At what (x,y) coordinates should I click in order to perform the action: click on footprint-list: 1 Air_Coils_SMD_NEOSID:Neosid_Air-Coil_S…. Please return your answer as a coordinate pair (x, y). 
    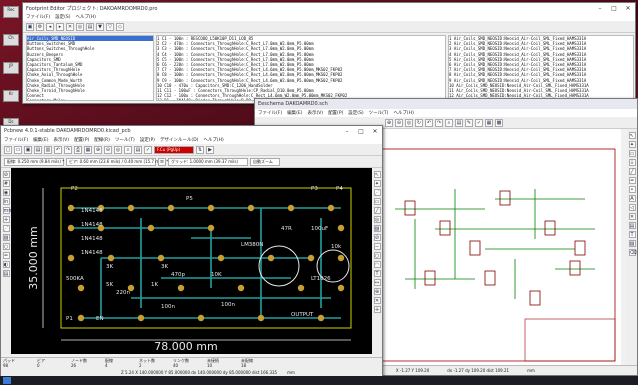
    Looking at the image, I should click on (541, 68).